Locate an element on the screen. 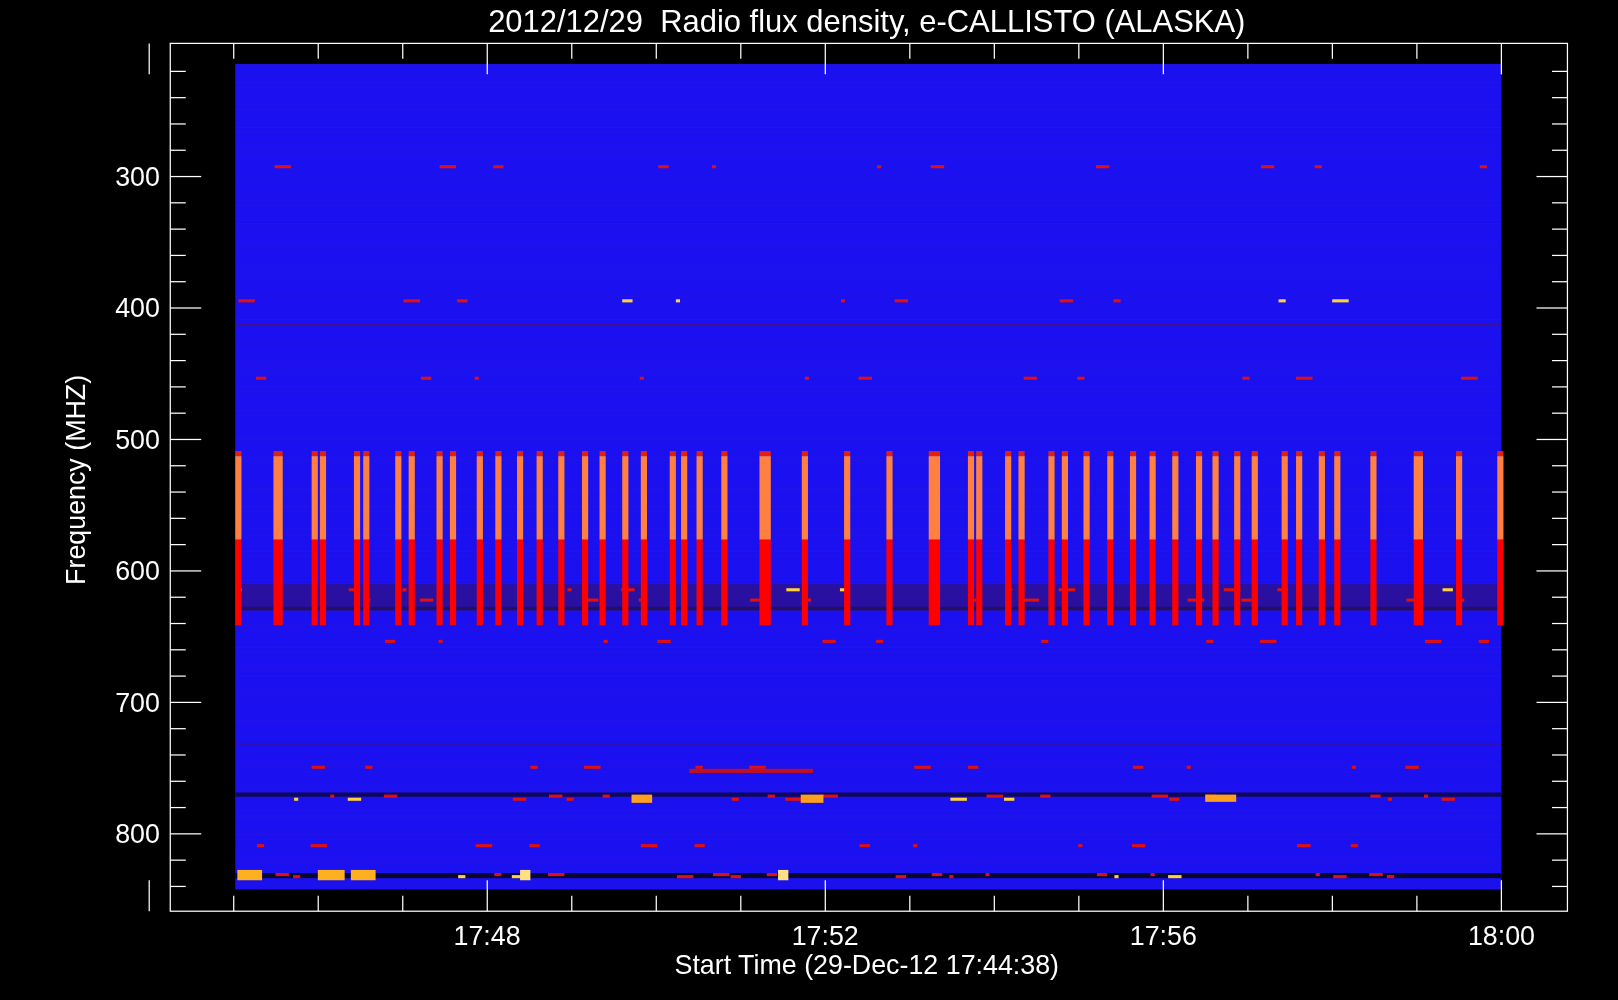  y-tick-label: 300 is located at coordinates (137, 176).